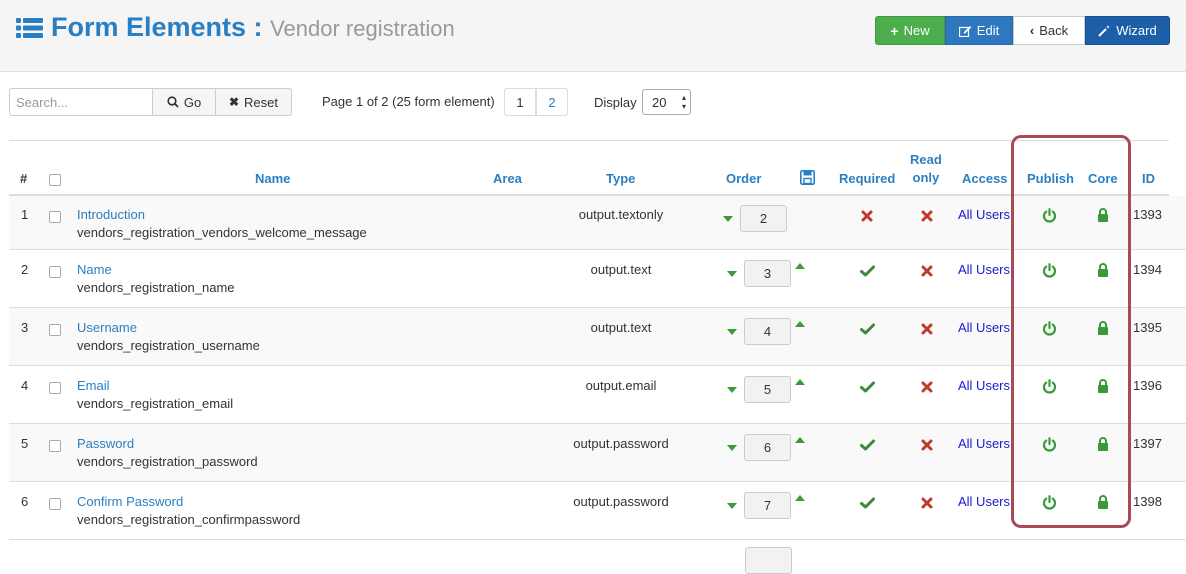  What do you see at coordinates (81, 102) in the screenshot?
I see `search-input` at bounding box center [81, 102].